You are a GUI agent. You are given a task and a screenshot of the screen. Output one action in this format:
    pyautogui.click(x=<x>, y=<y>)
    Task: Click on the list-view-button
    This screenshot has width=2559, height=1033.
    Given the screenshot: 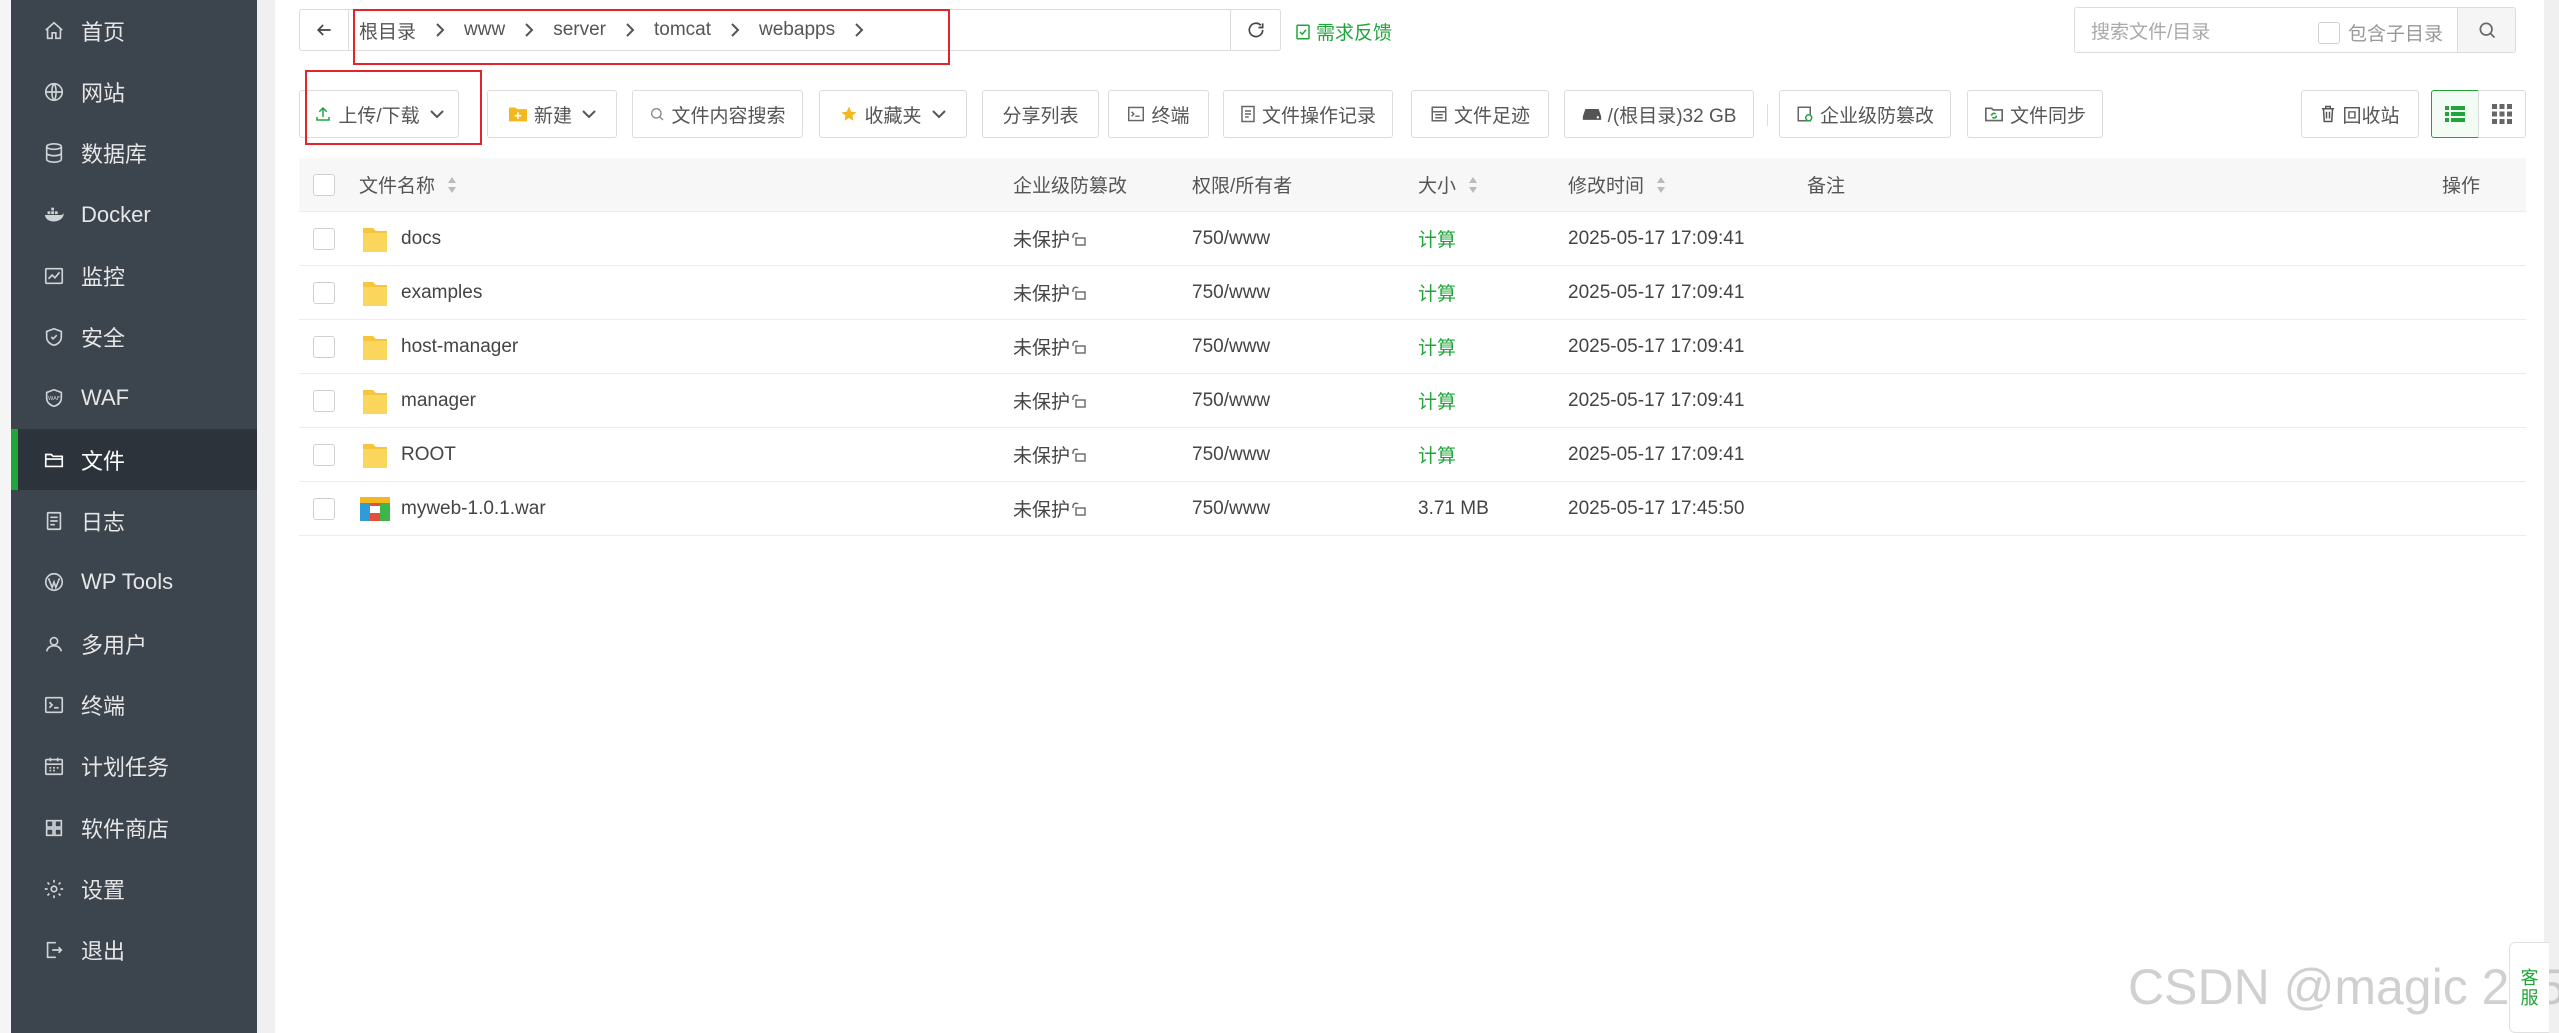 What is the action you would take?
    pyautogui.click(x=2455, y=114)
    